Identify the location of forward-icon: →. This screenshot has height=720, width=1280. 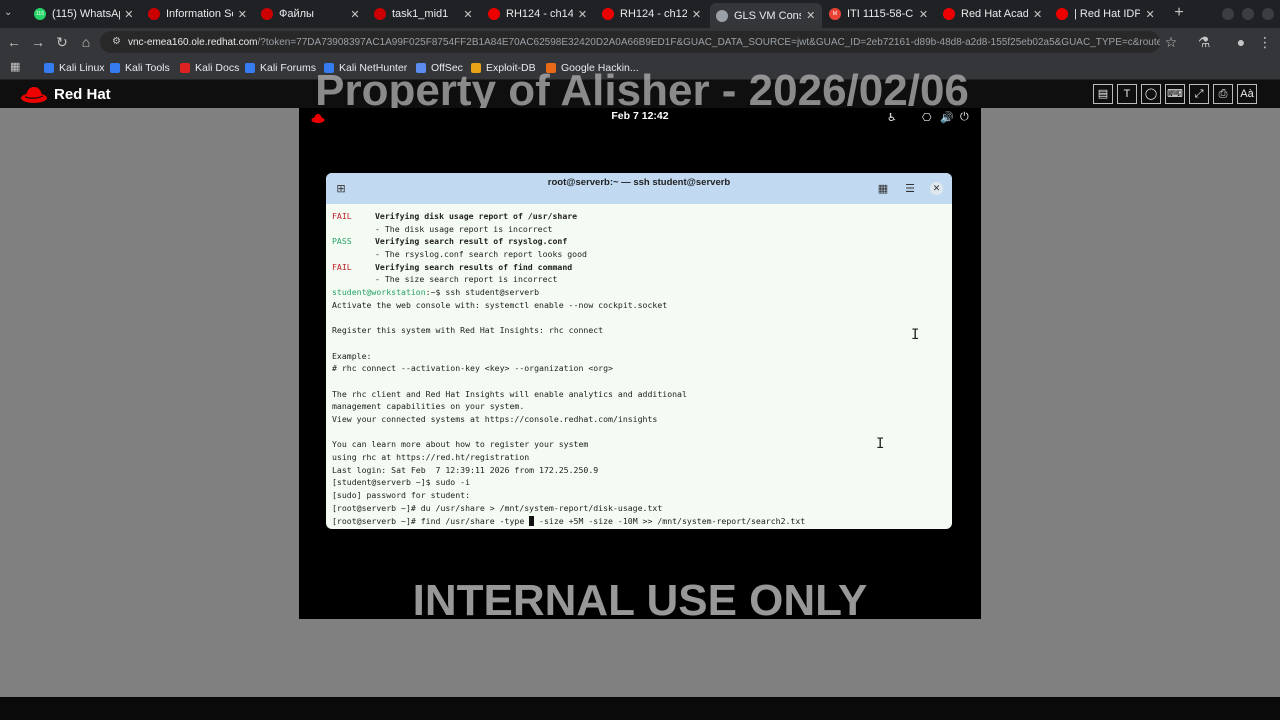
(38, 42).